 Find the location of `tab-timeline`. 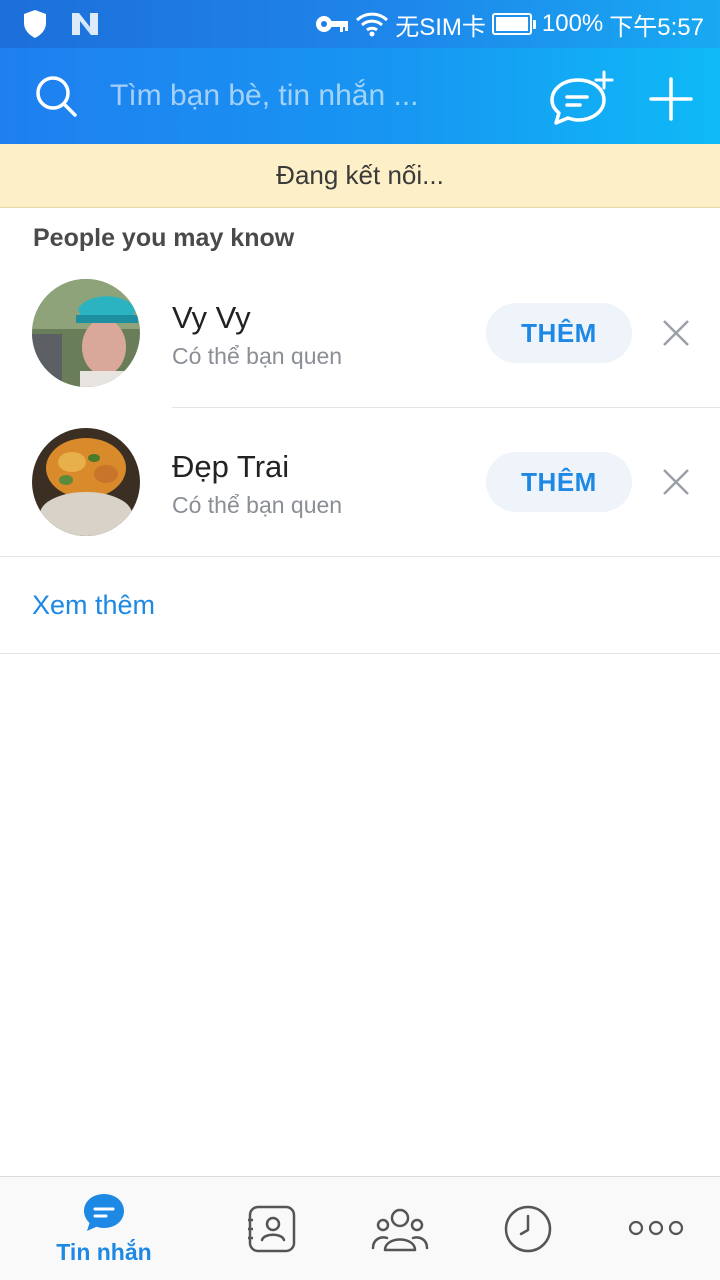

tab-timeline is located at coordinates (528, 1228).